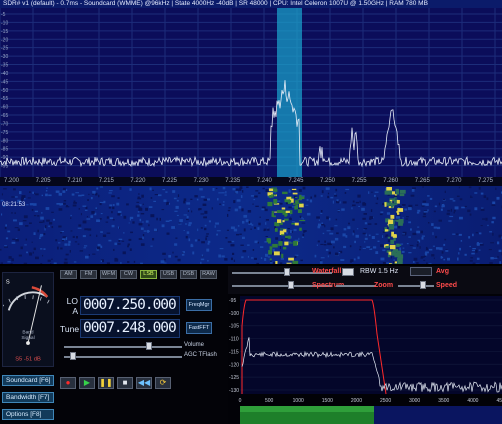  What do you see at coordinates (200, 355) in the screenshot?
I see `agc-label: AGC TFlash` at bounding box center [200, 355].